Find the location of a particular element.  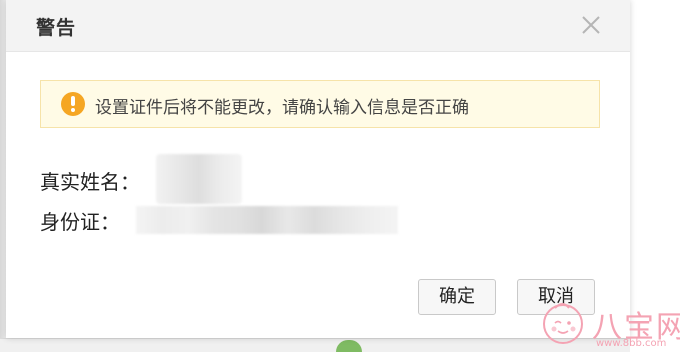

id-card-label: 身份证： is located at coordinates (80, 222).